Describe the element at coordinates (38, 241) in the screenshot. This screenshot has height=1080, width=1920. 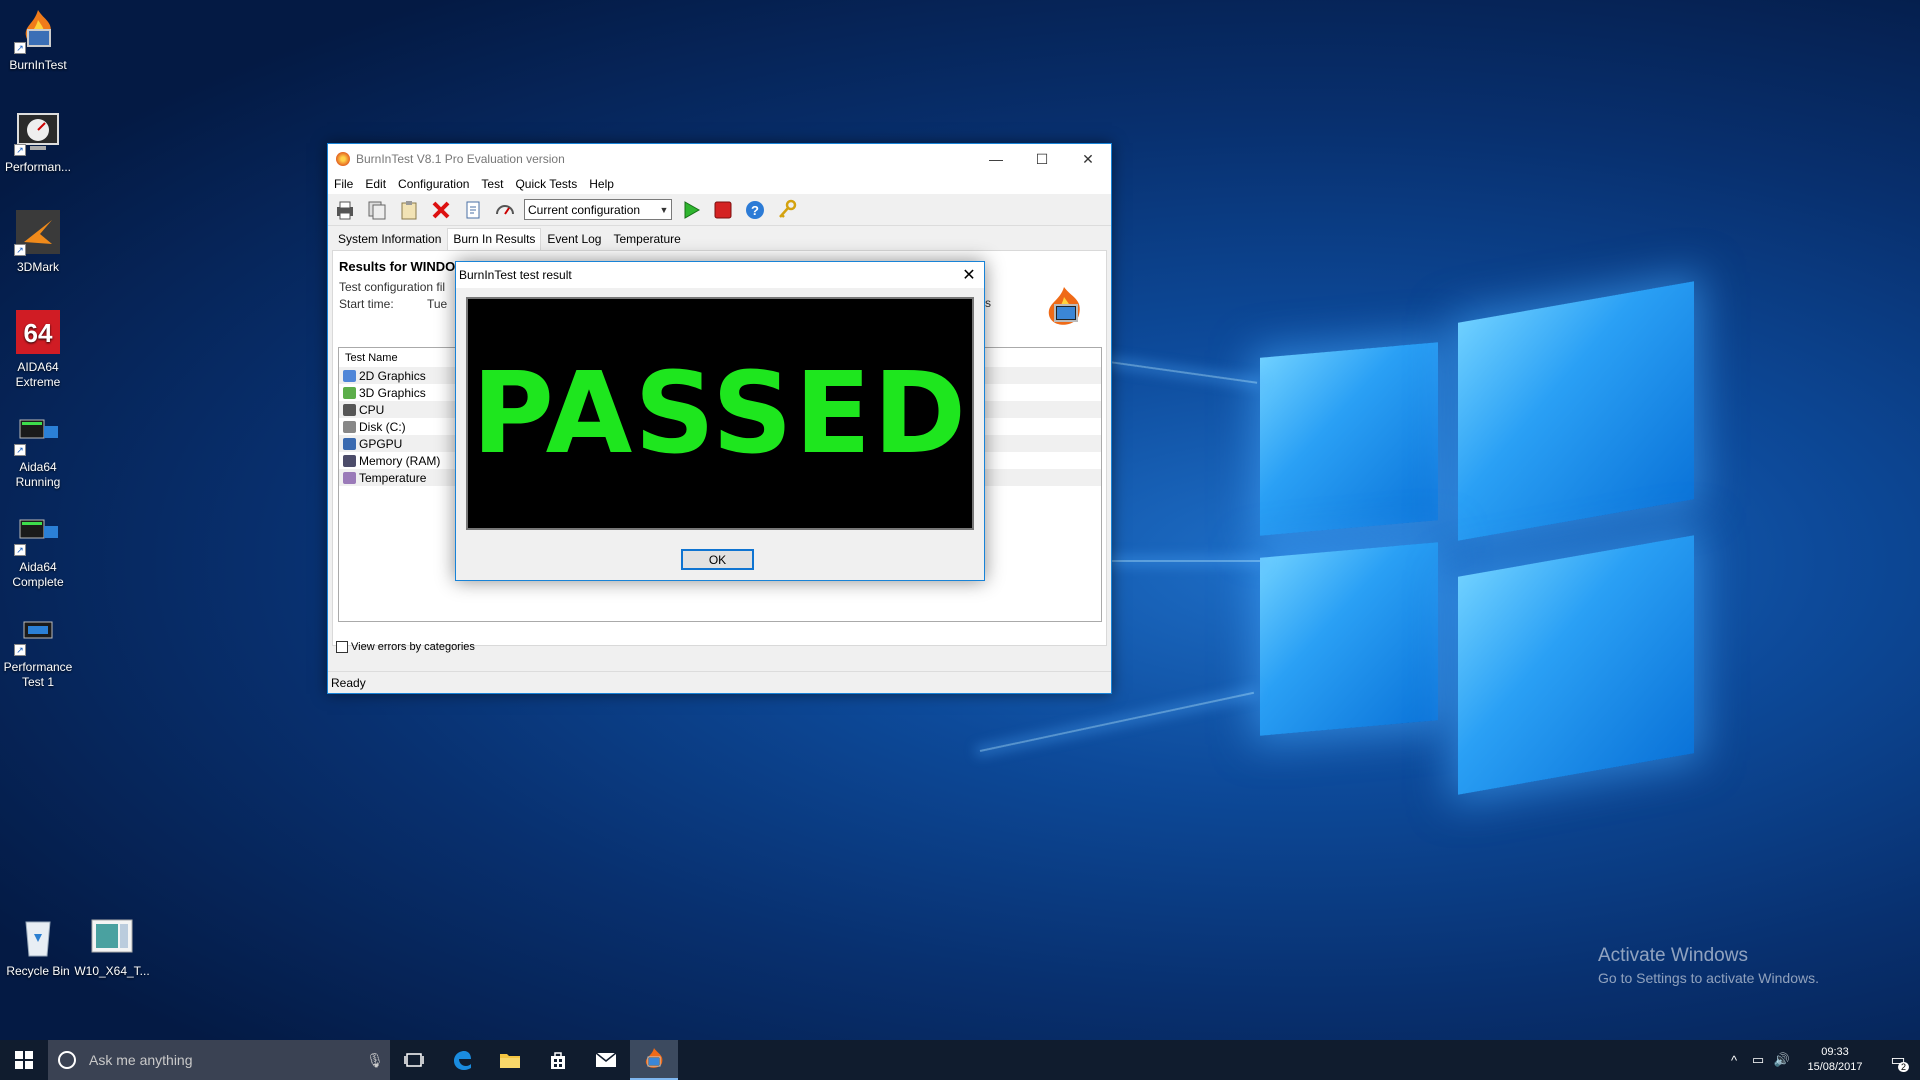
I see `desktop-icon-3dmark: ↗ 3DMark` at that location.